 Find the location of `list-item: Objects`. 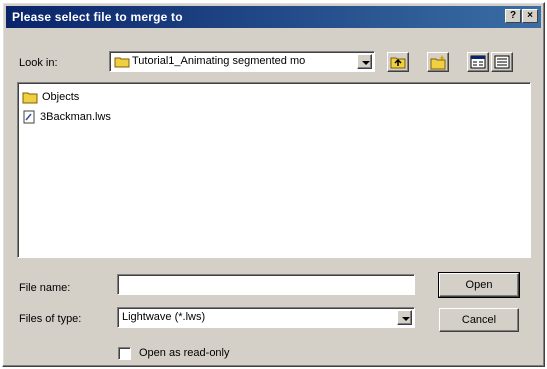

list-item: Objects is located at coordinates (50, 97).